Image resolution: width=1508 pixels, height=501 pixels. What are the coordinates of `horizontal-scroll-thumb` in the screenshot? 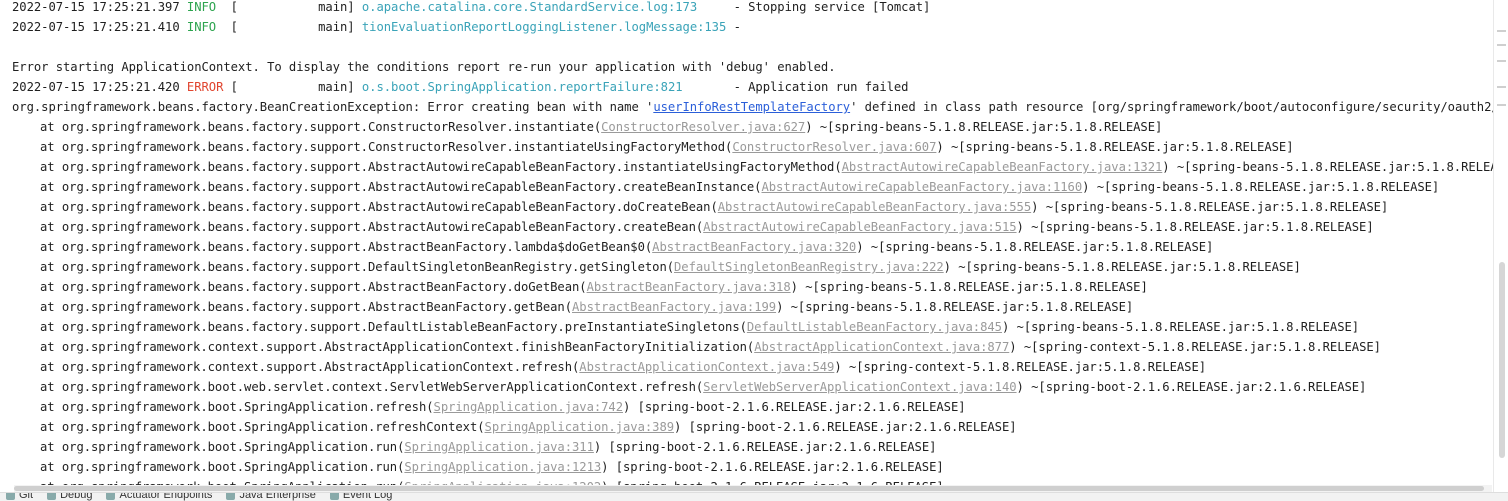 It's located at (749, 488).